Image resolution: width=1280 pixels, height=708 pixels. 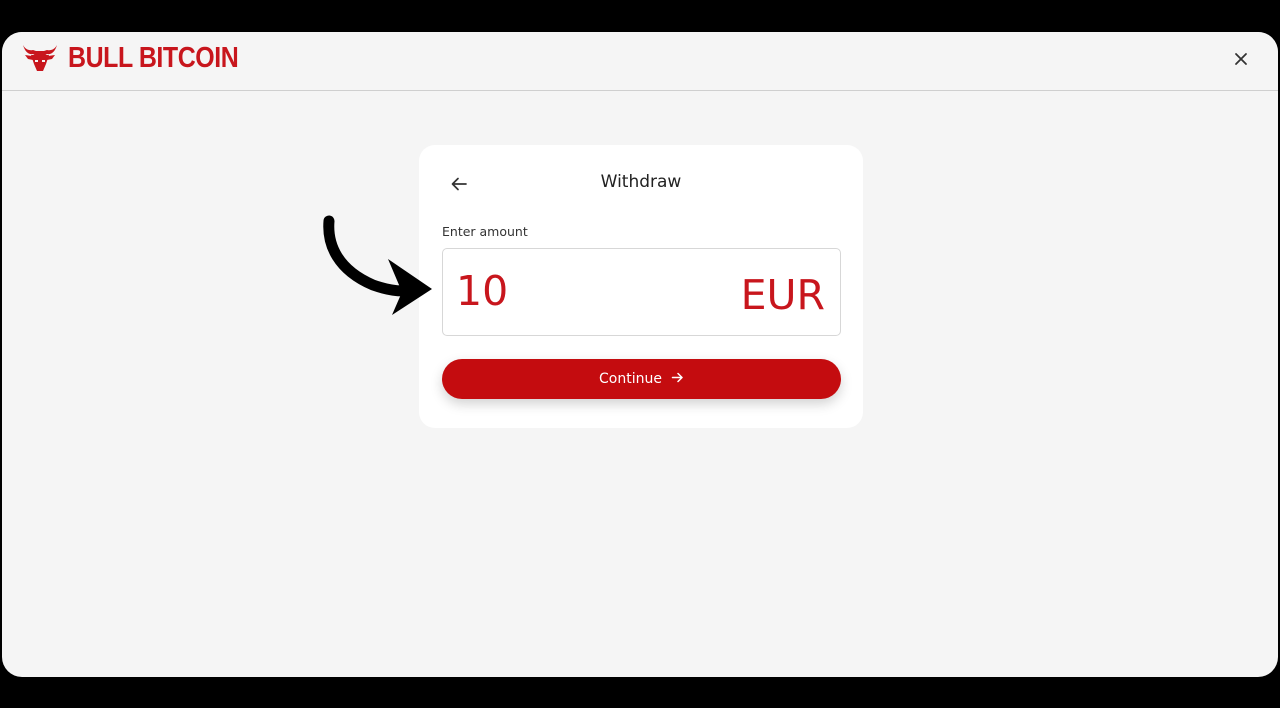 What do you see at coordinates (378, 269) in the screenshot?
I see `curved-pointer-arrow-icon` at bounding box center [378, 269].